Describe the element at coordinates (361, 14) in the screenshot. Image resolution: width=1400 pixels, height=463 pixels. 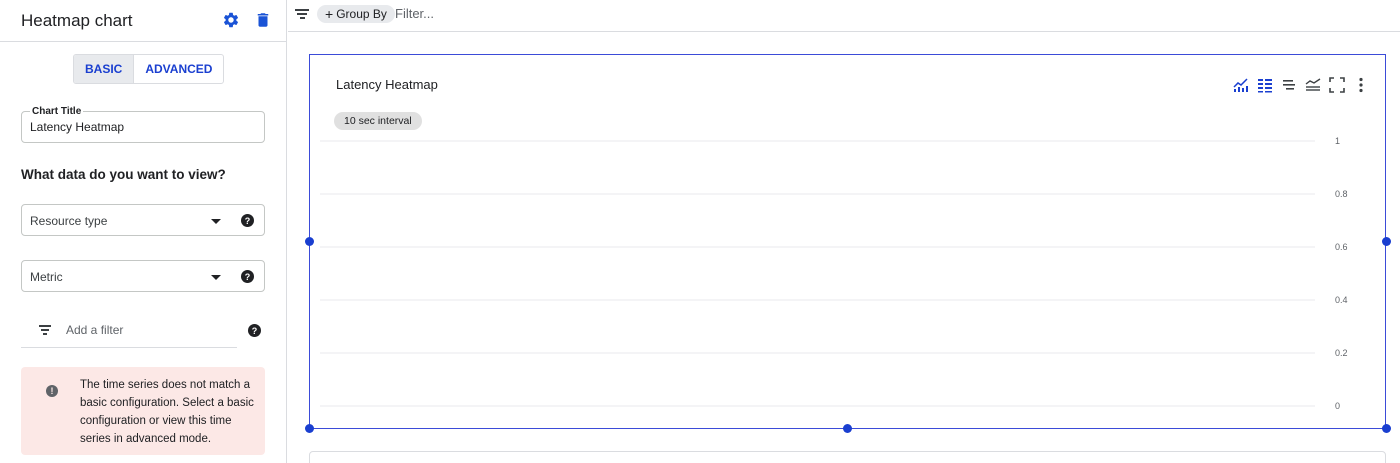
I see `group-by-label: Group By` at that location.